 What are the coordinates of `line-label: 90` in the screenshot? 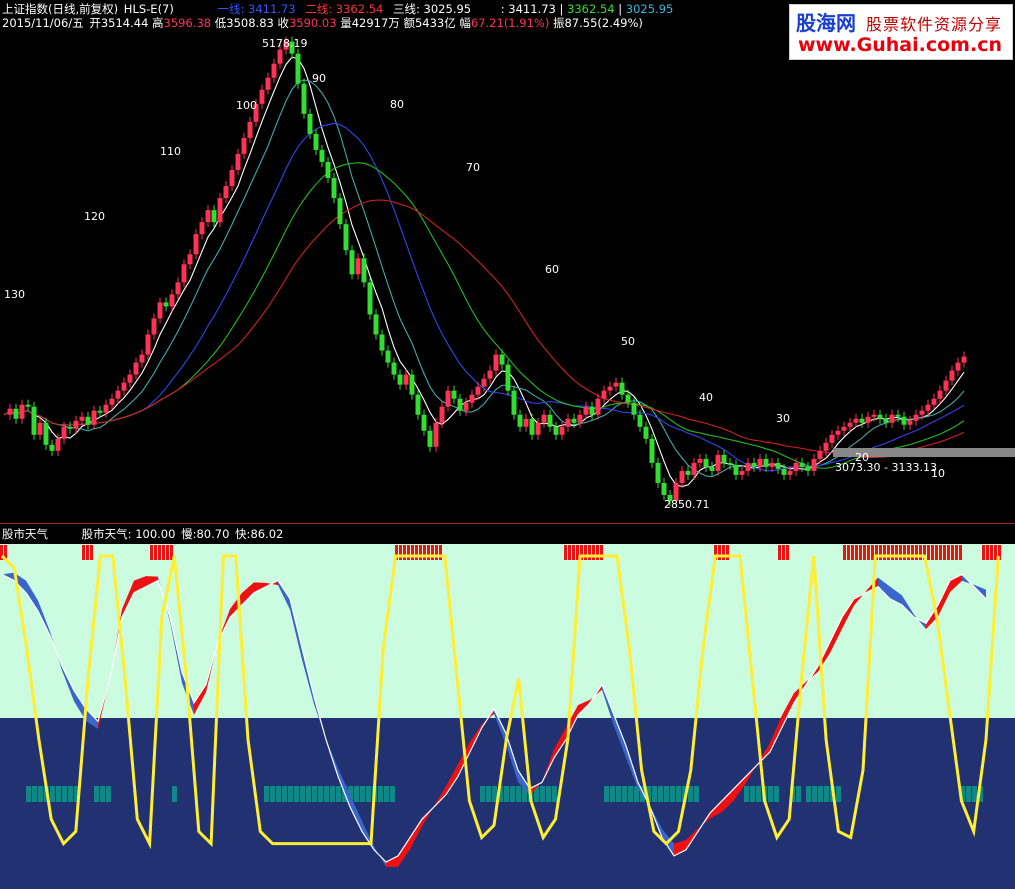 It's located at (319, 78).